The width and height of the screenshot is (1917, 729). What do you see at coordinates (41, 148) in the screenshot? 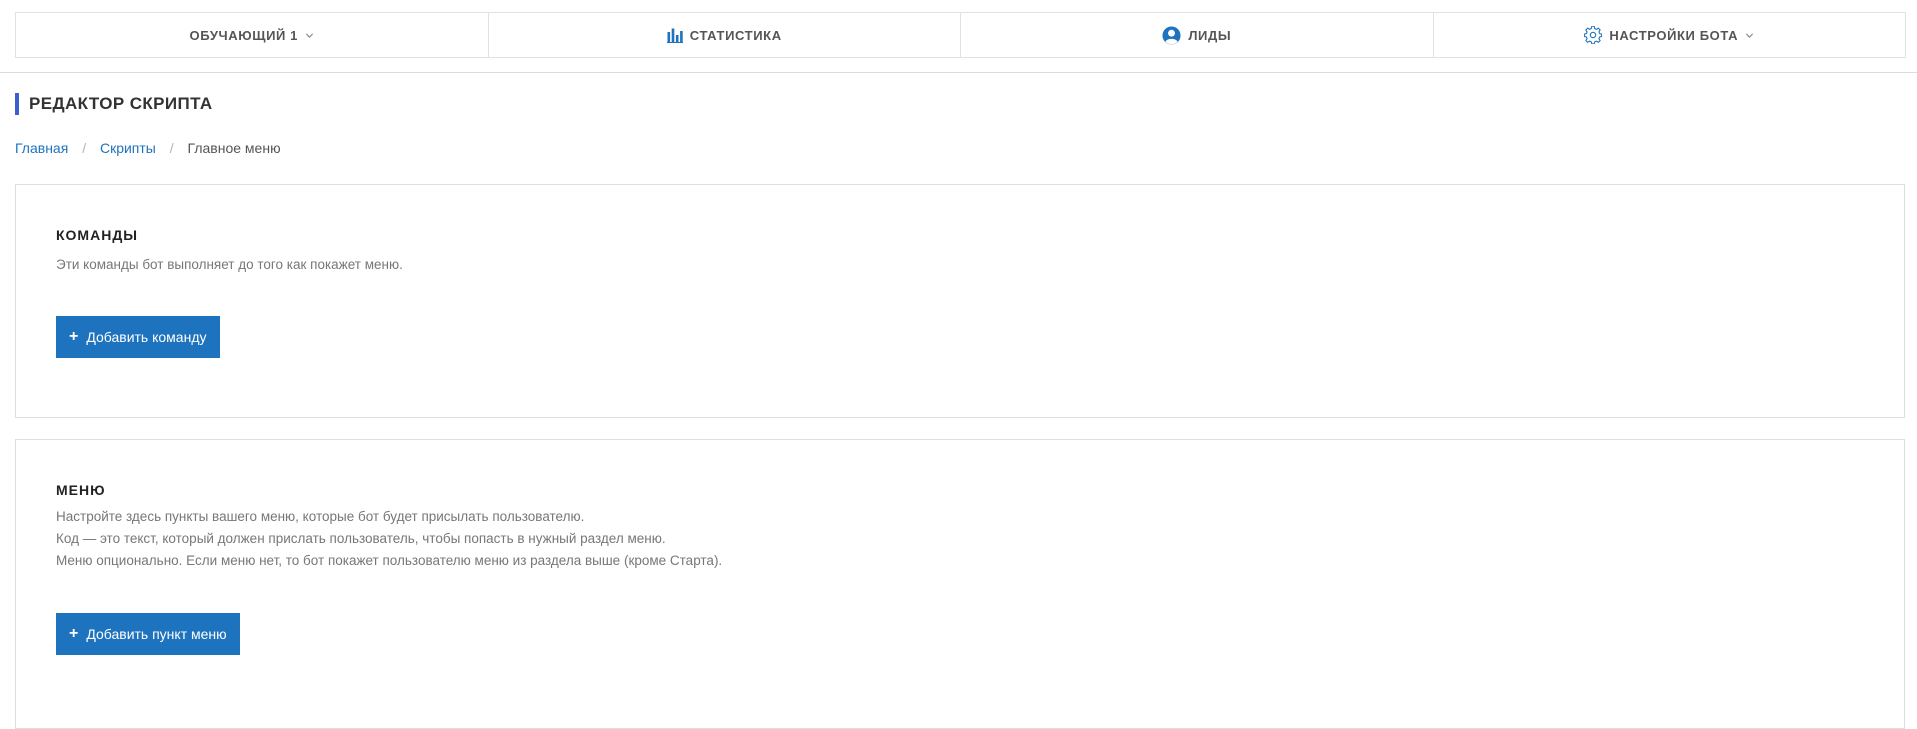
I see `breadcrumb-home-link: Главная` at bounding box center [41, 148].